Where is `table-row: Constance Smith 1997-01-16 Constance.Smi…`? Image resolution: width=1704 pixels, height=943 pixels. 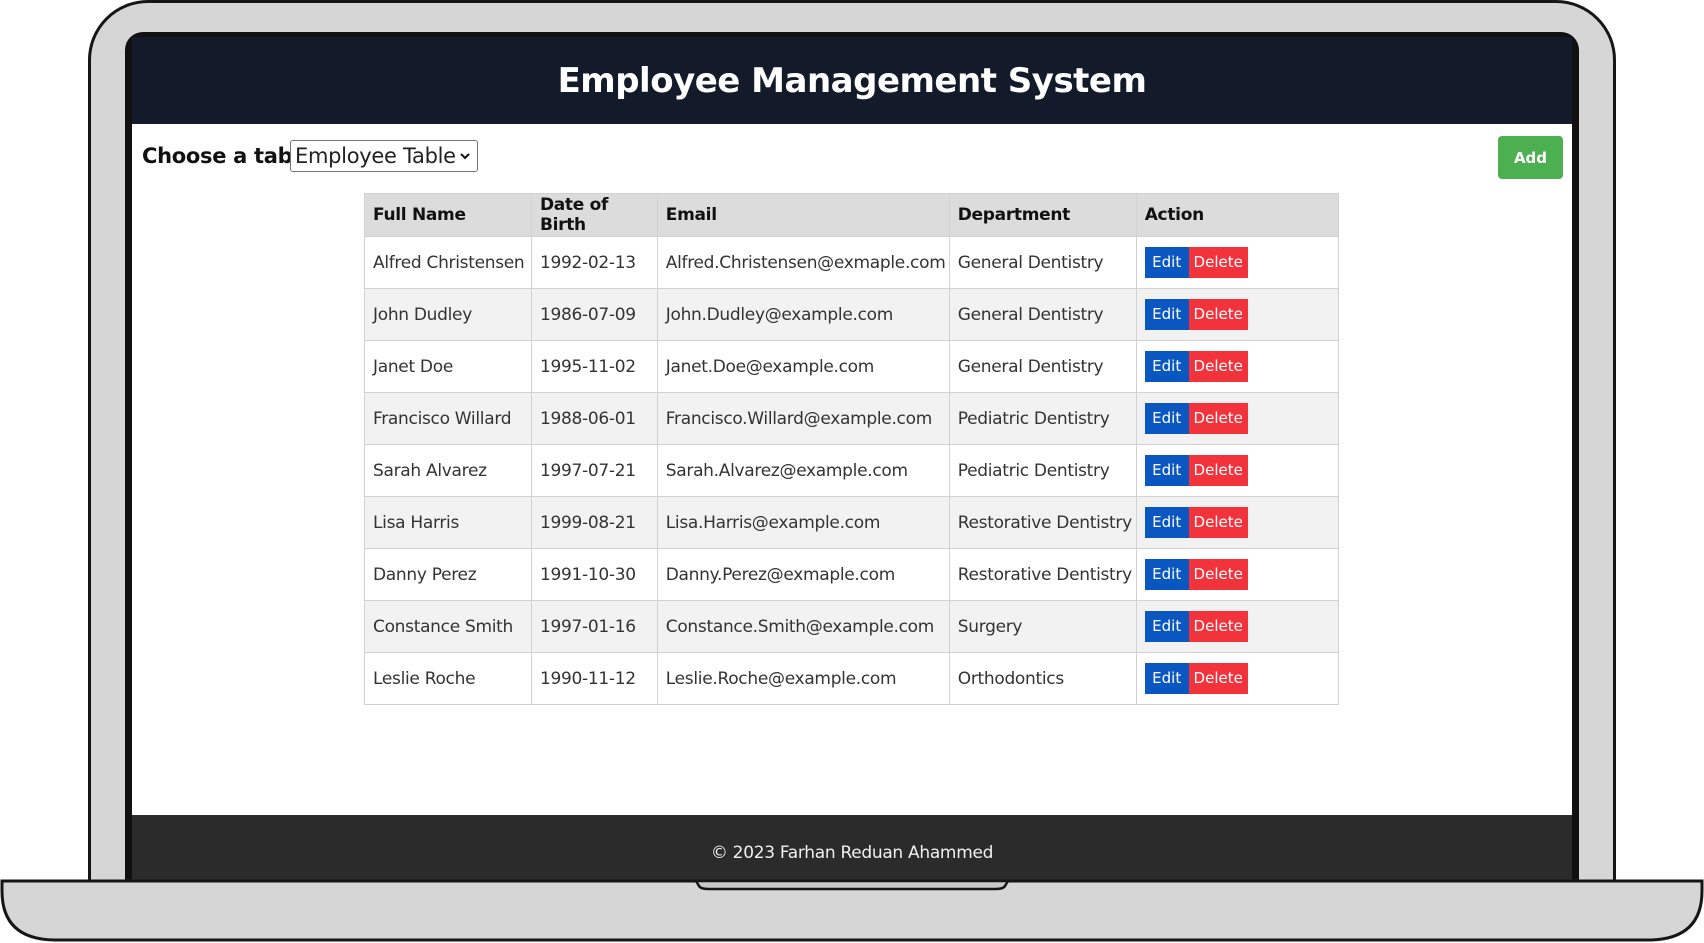 table-row: Constance Smith 1997-01-16 Constance.Smi… is located at coordinates (852, 626).